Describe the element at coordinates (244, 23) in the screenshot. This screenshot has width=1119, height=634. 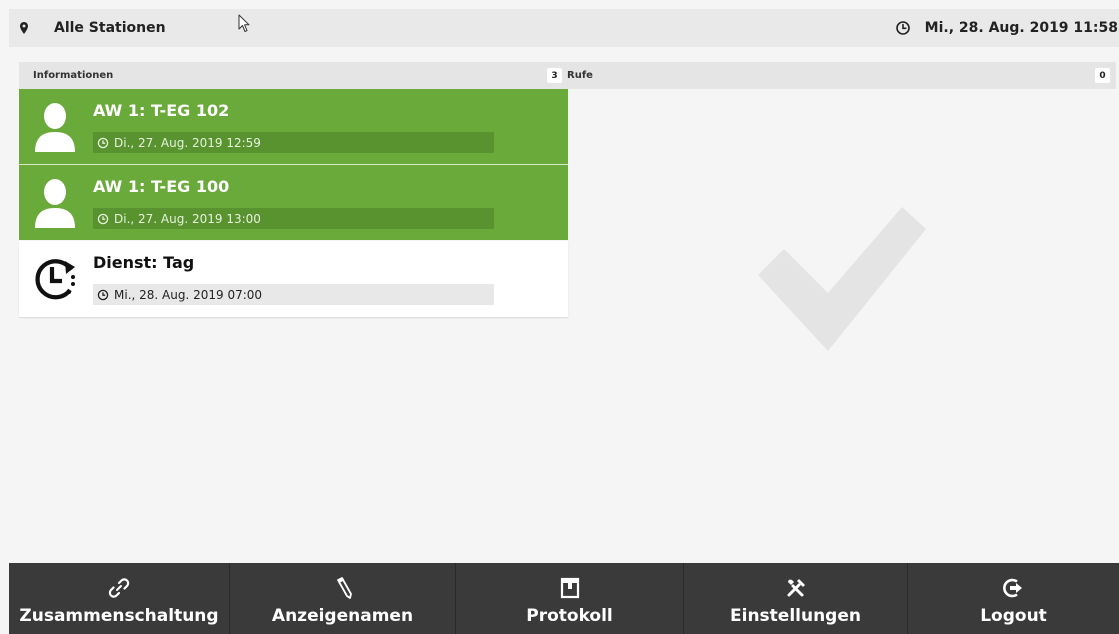
I see `mouse-cursor-icon` at that location.